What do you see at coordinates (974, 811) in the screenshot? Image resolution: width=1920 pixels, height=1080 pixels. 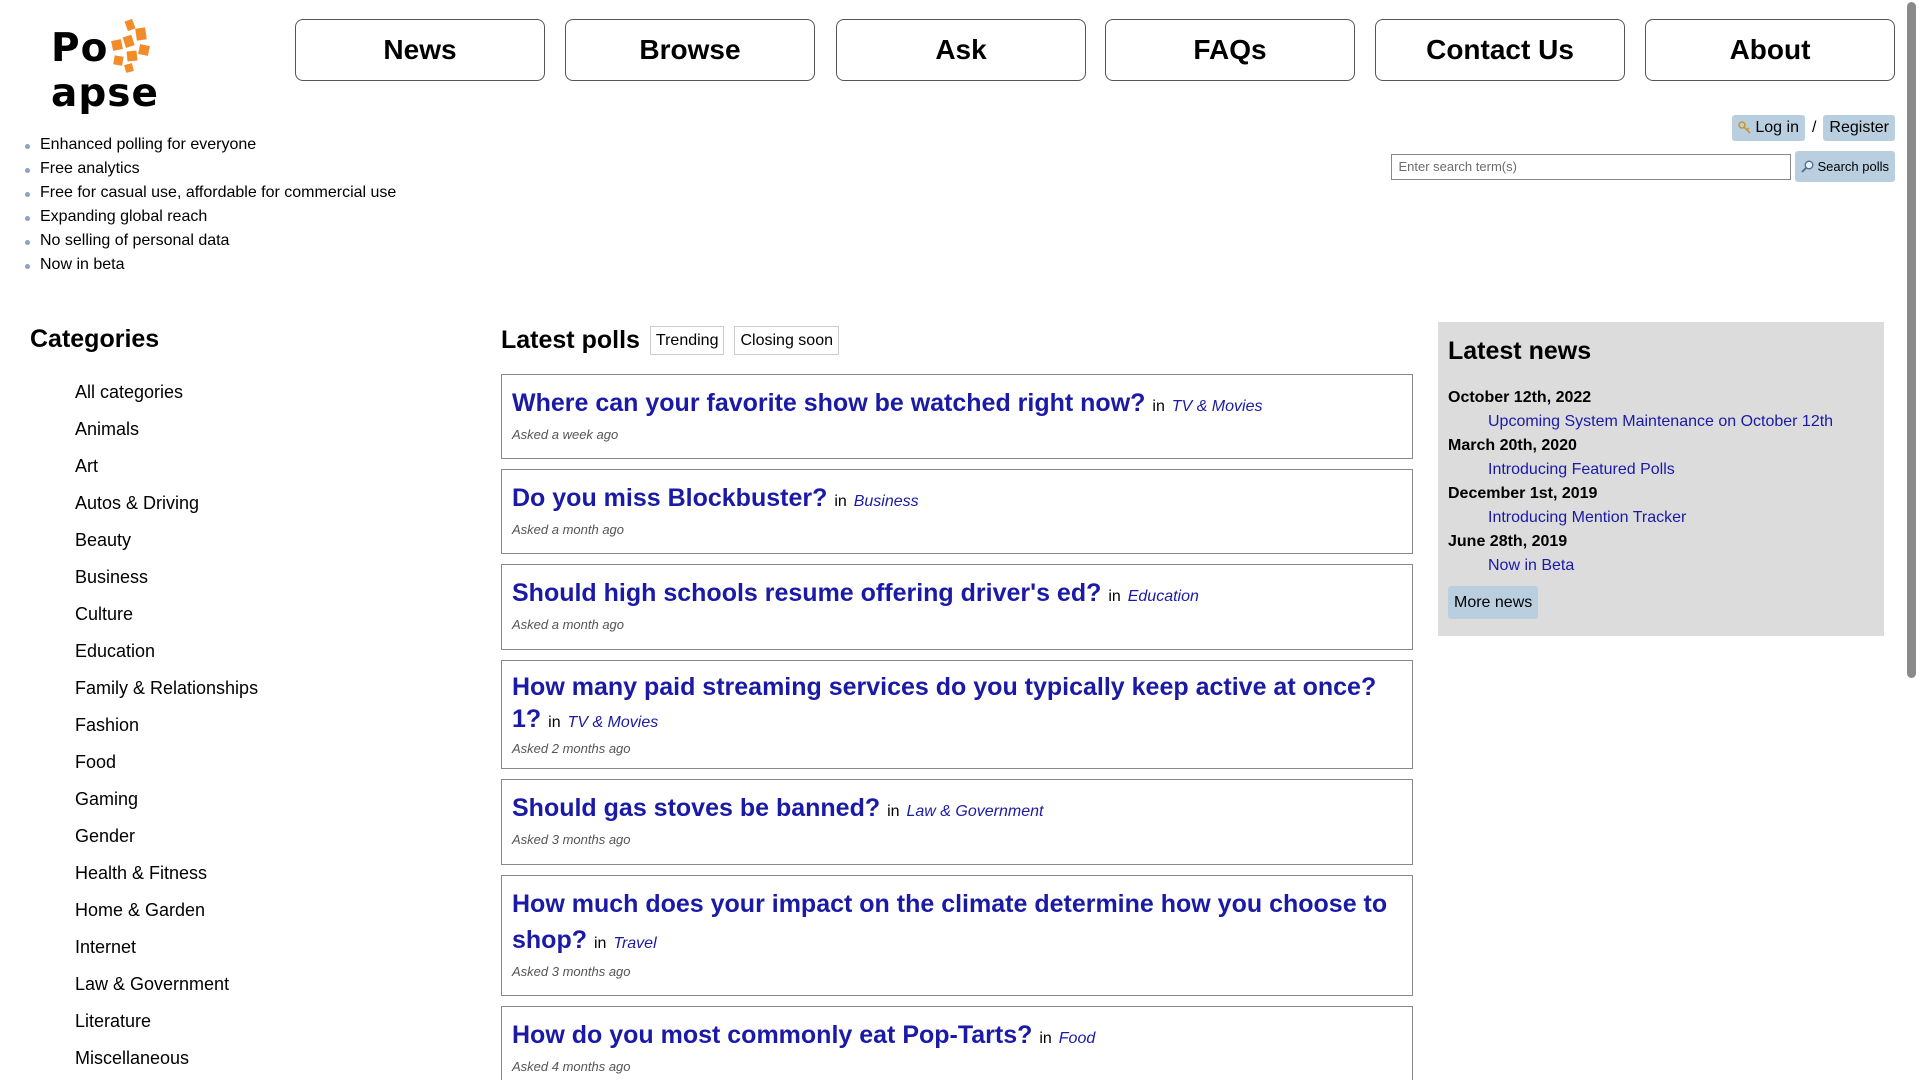 I see `poll-category-link: Law & Government` at bounding box center [974, 811].